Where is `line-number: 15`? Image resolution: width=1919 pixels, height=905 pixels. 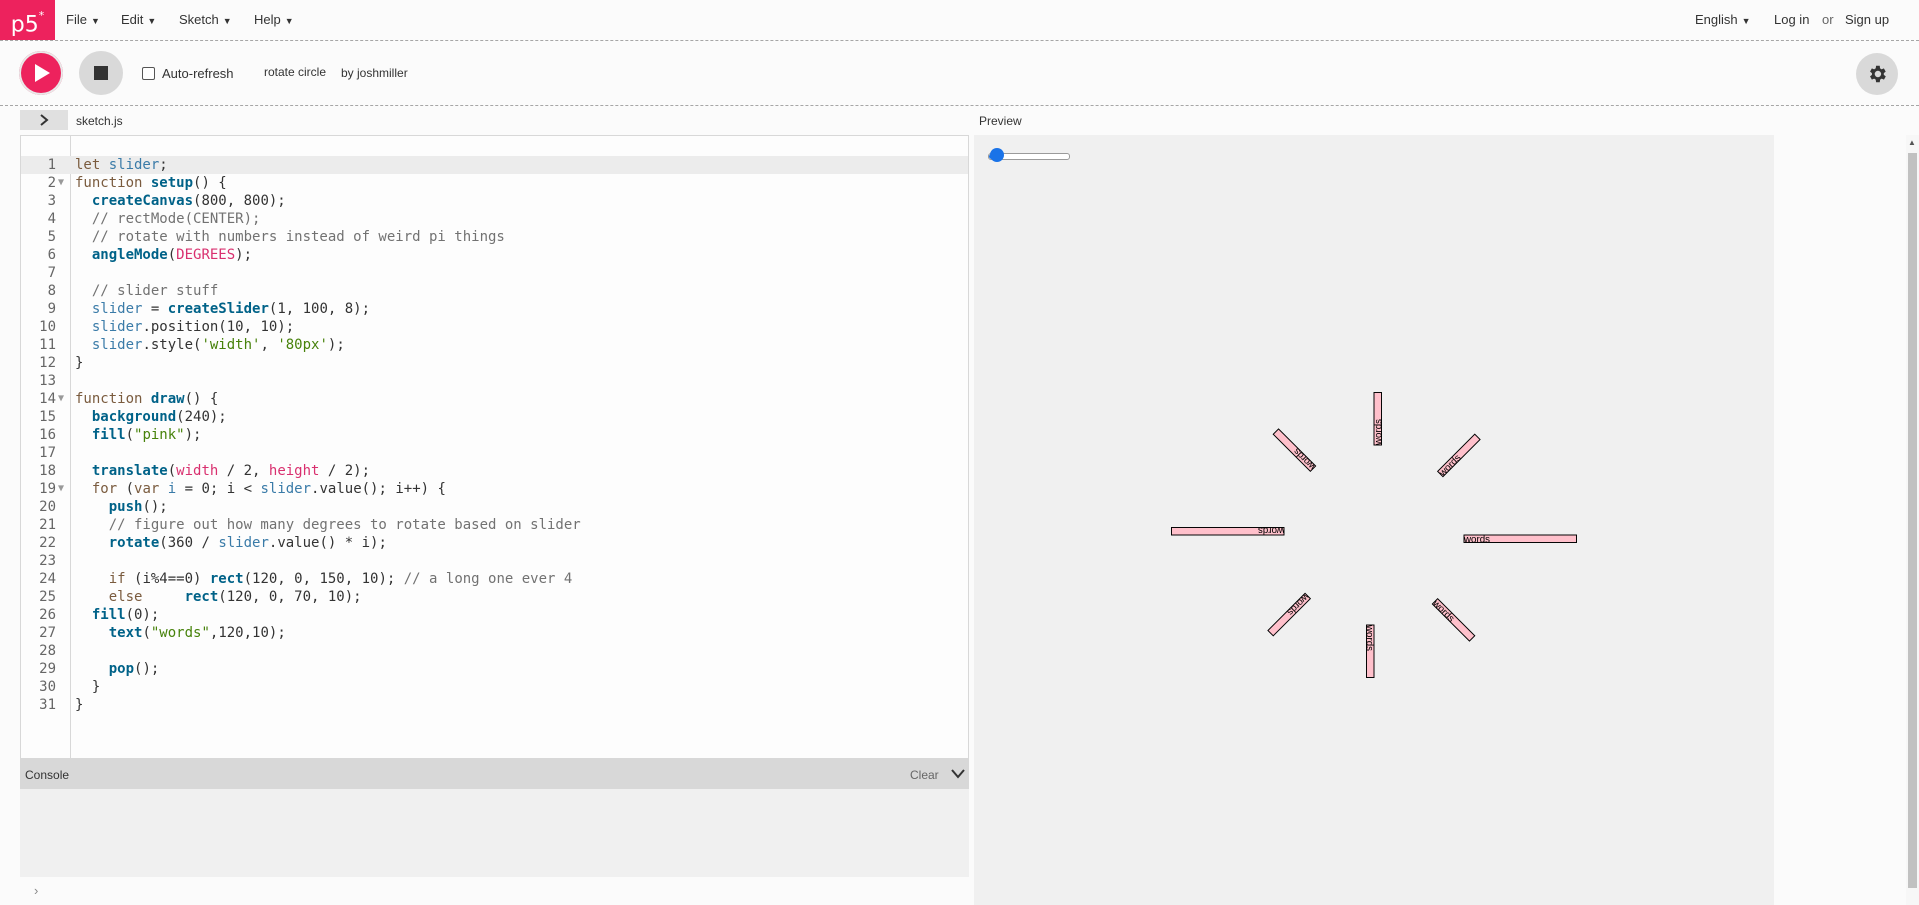 line-number: 15 is located at coordinates (47, 417).